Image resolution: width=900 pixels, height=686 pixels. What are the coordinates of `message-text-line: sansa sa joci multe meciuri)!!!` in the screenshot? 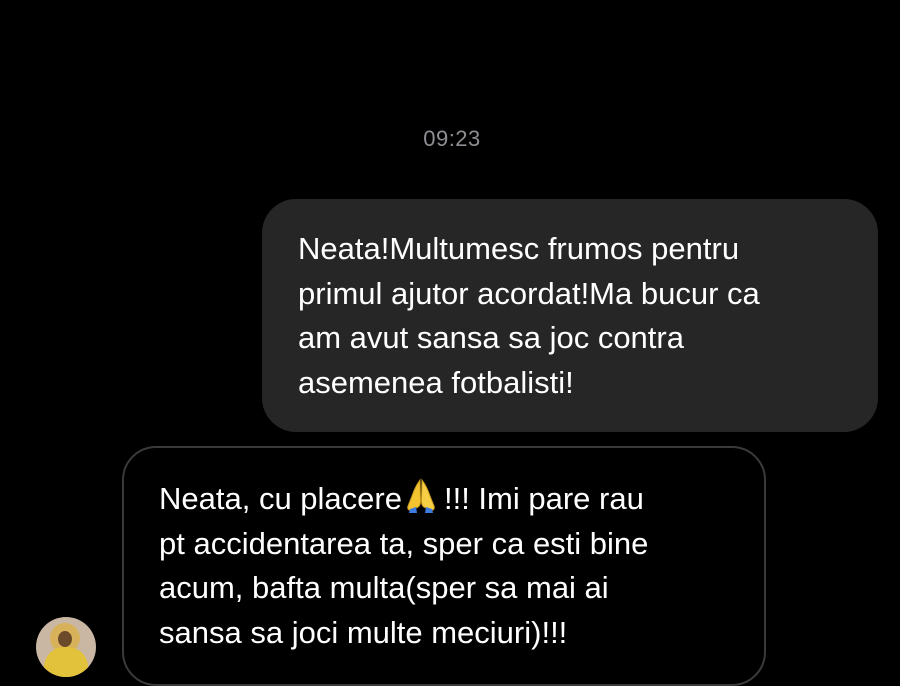 It's located at (363, 632).